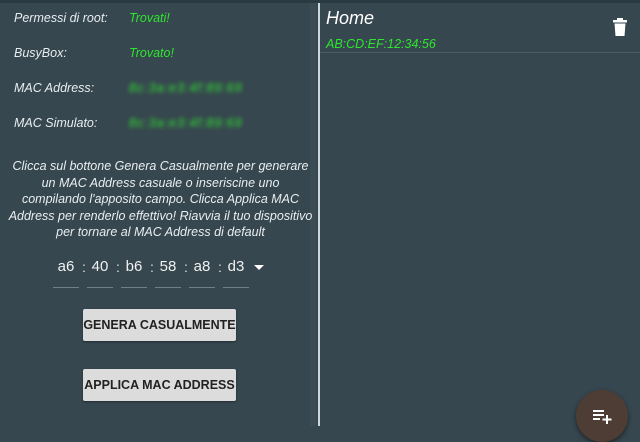 This screenshot has height=442, width=640. What do you see at coordinates (159, 325) in the screenshot?
I see `generate-random-button: GENERA CASUALMENTE` at bounding box center [159, 325].